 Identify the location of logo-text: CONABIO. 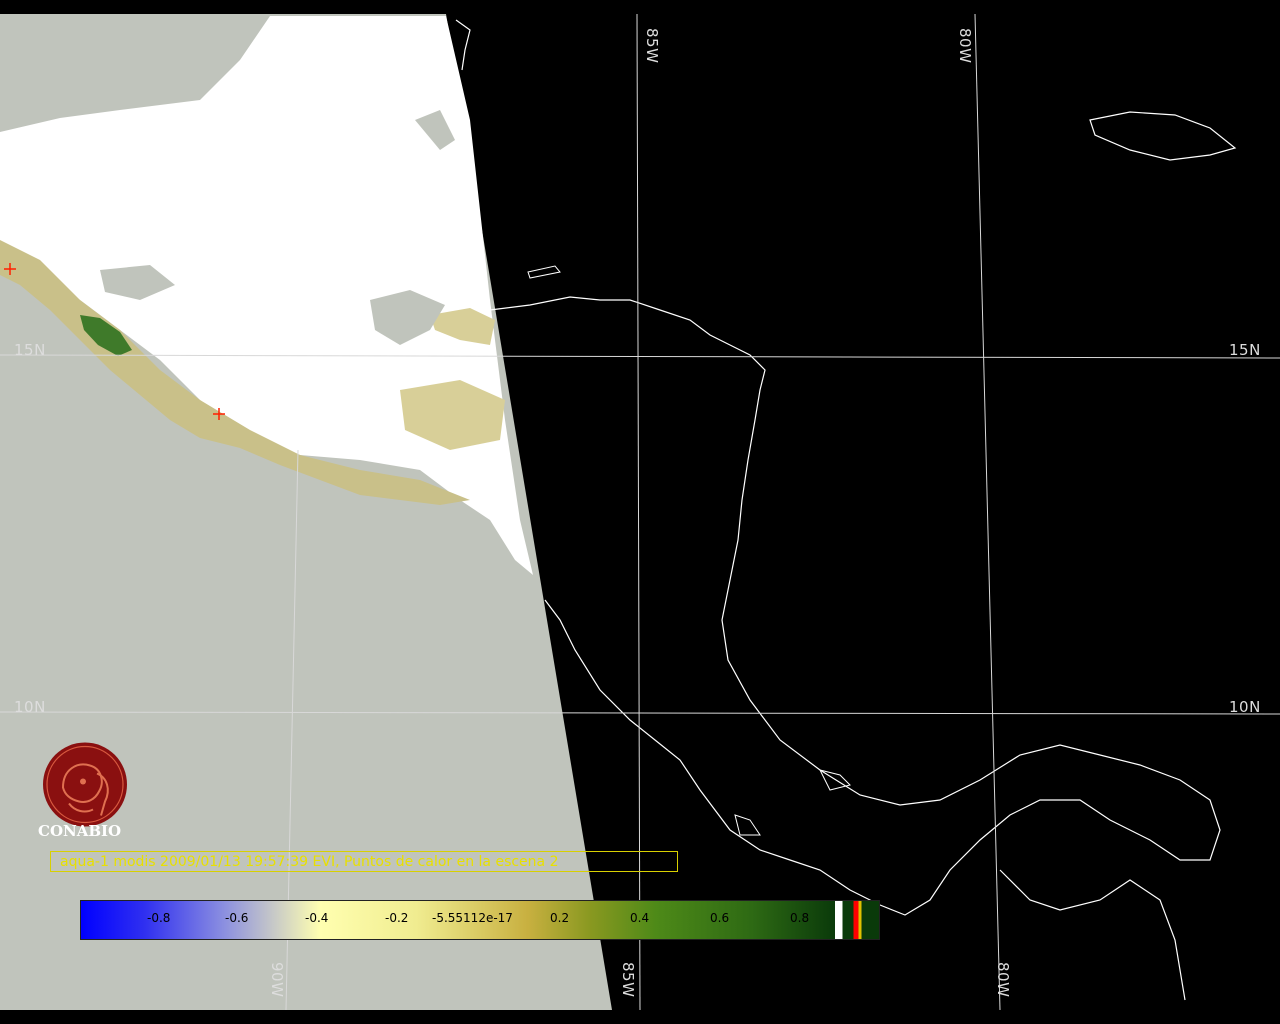
(80, 831).